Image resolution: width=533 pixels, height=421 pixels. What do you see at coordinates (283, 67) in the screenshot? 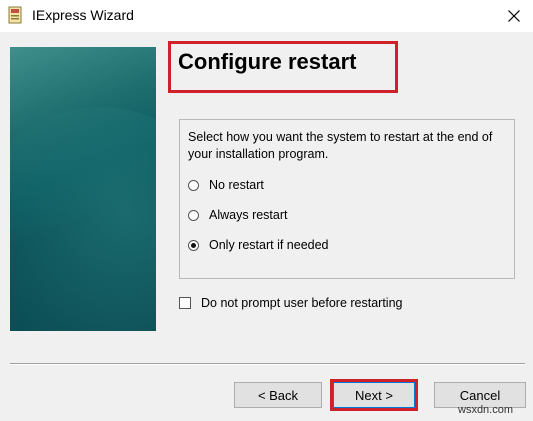
I see `title-highlight-box` at bounding box center [283, 67].